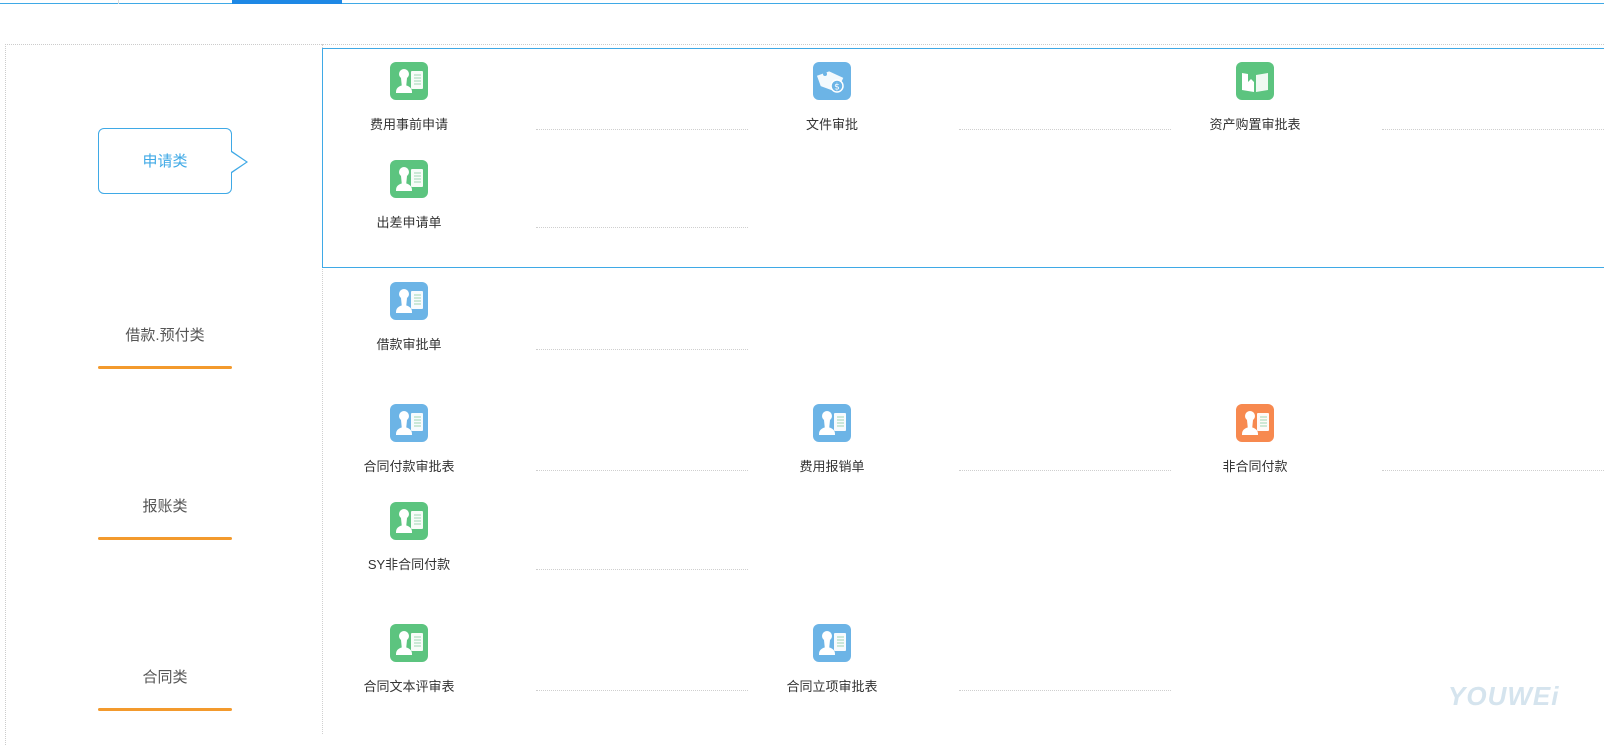 The height and width of the screenshot is (745, 1604). I want to click on form-item: 合同付款审批表, so click(409, 439).